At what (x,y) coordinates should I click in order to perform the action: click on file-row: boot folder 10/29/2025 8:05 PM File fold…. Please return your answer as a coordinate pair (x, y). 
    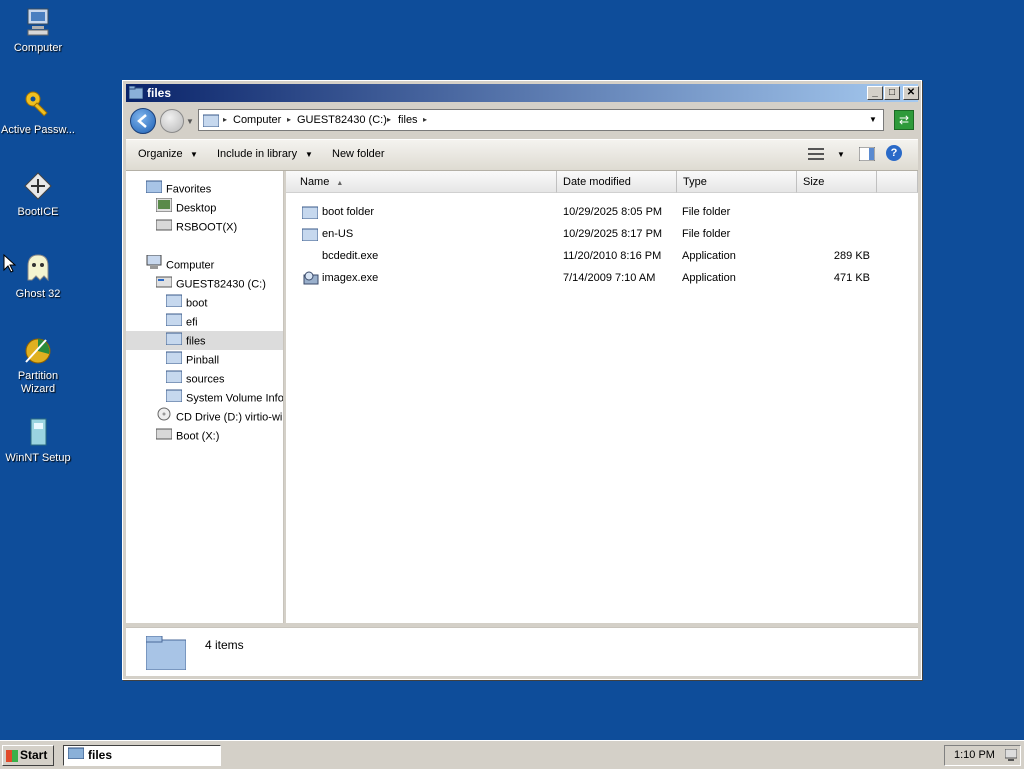
    Looking at the image, I should click on (602, 212).